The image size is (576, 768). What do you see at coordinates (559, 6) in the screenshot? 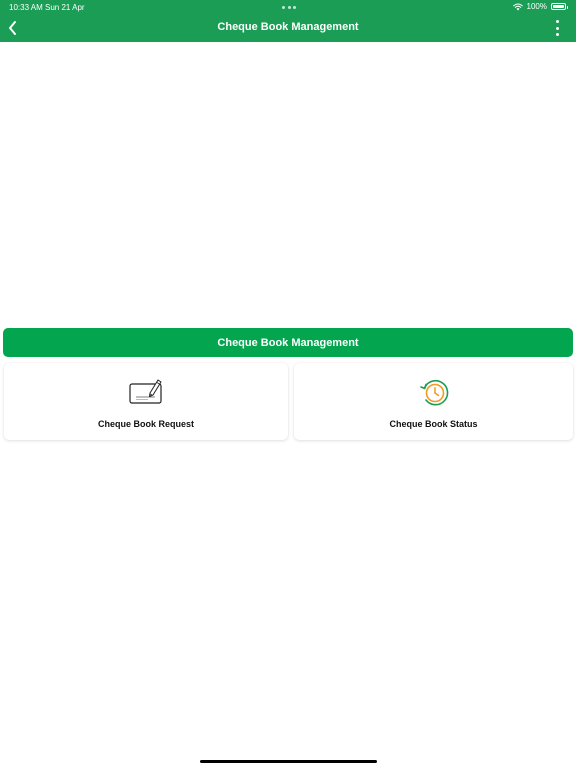
I see `battery-icon` at bounding box center [559, 6].